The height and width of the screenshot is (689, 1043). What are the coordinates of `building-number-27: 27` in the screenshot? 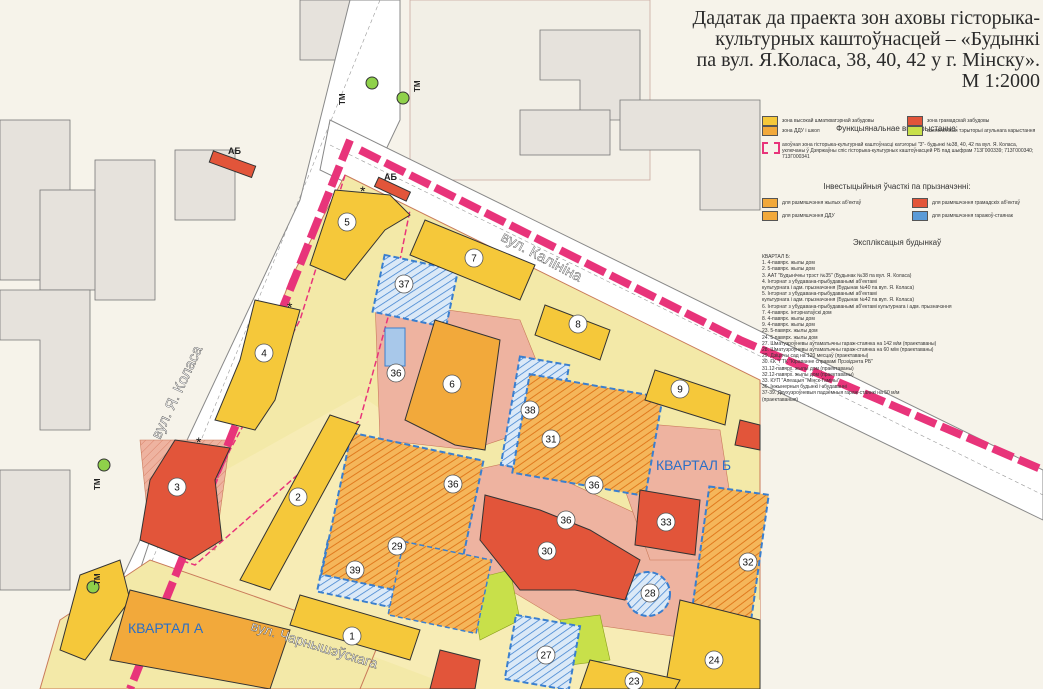 It's located at (546, 655).